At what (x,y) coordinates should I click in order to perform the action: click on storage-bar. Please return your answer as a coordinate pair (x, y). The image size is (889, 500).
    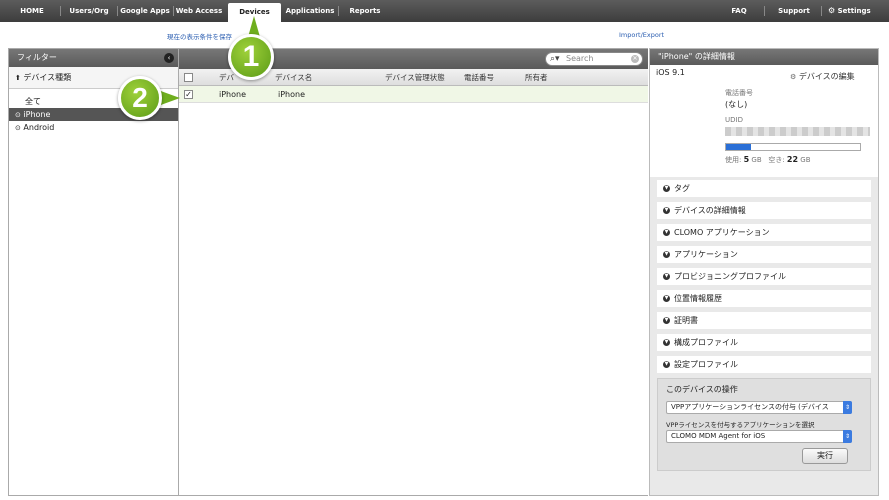
    Looking at the image, I should click on (793, 147).